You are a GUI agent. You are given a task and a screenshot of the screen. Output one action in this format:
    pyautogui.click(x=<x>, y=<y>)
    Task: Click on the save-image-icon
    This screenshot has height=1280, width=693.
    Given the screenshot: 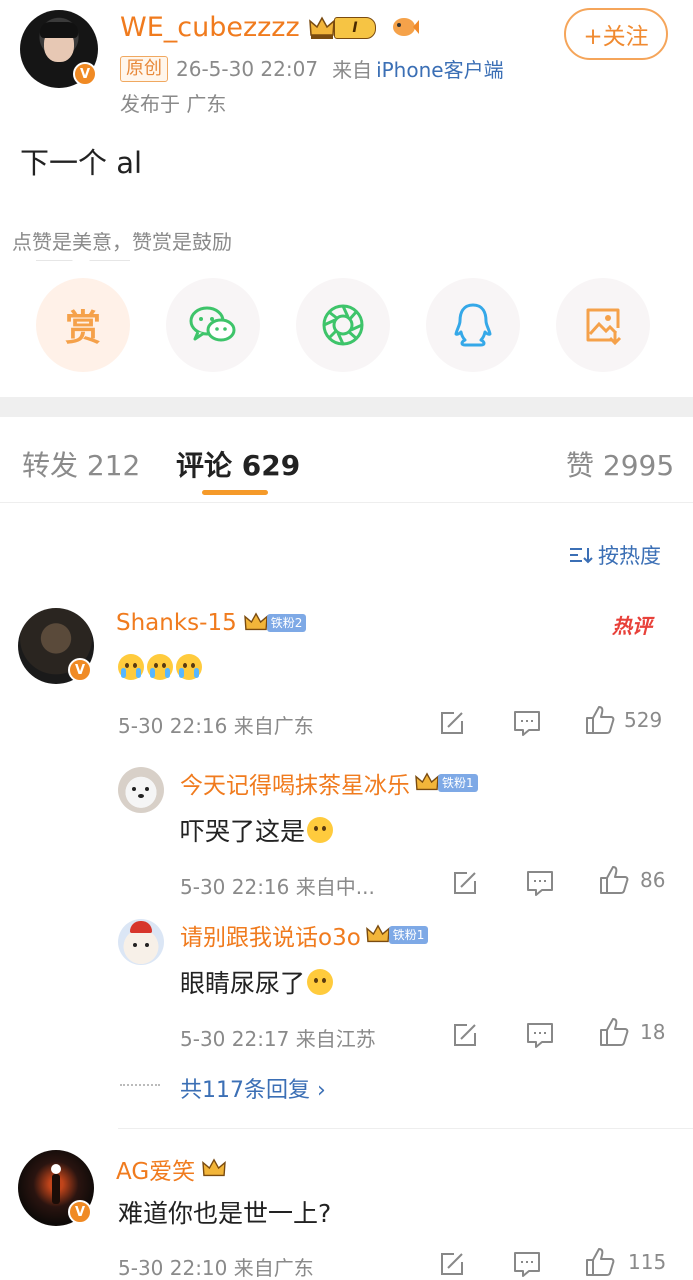 What is the action you would take?
    pyautogui.click(x=604, y=327)
    